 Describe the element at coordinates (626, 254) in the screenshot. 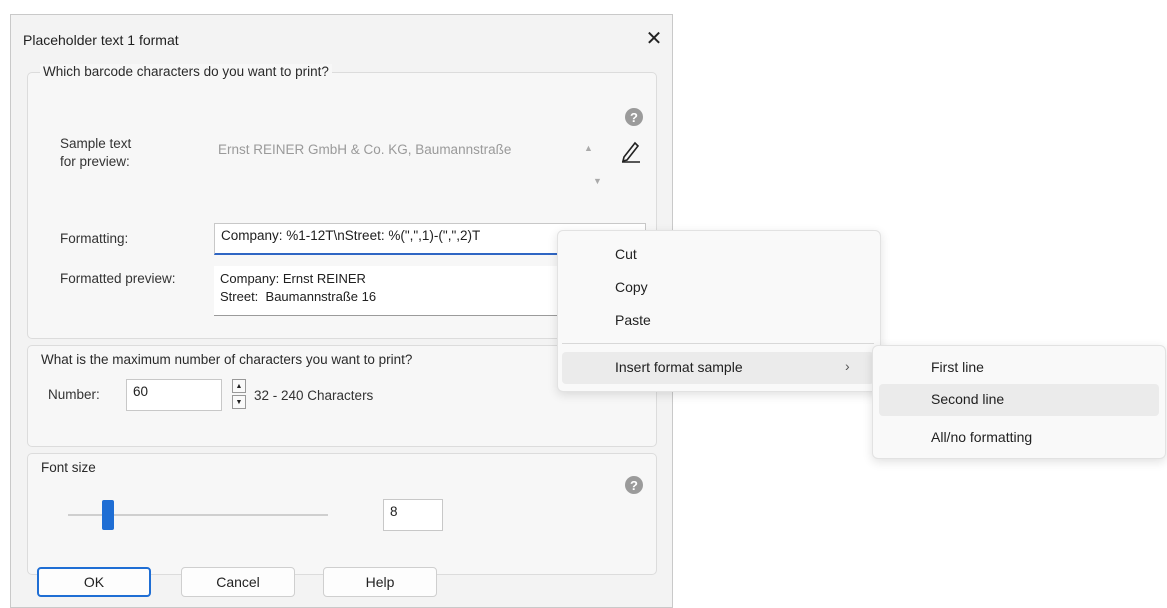

I see `menu-item-cut: Cut` at that location.